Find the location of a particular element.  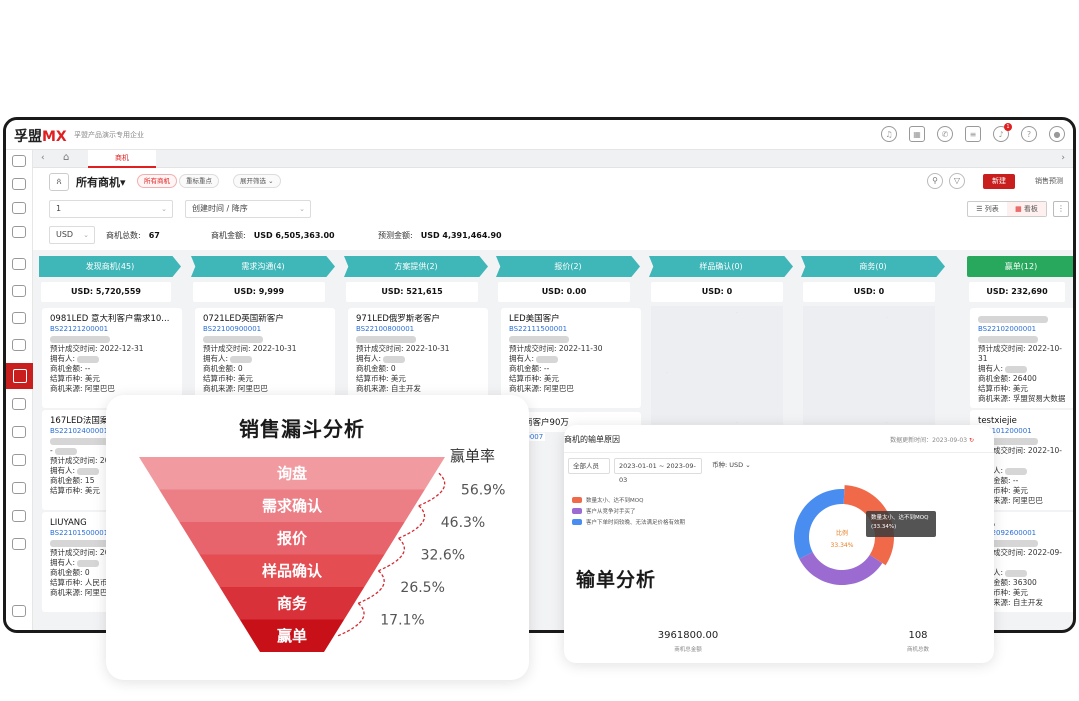

card-title: LED美国客户 is located at coordinates (571, 319).